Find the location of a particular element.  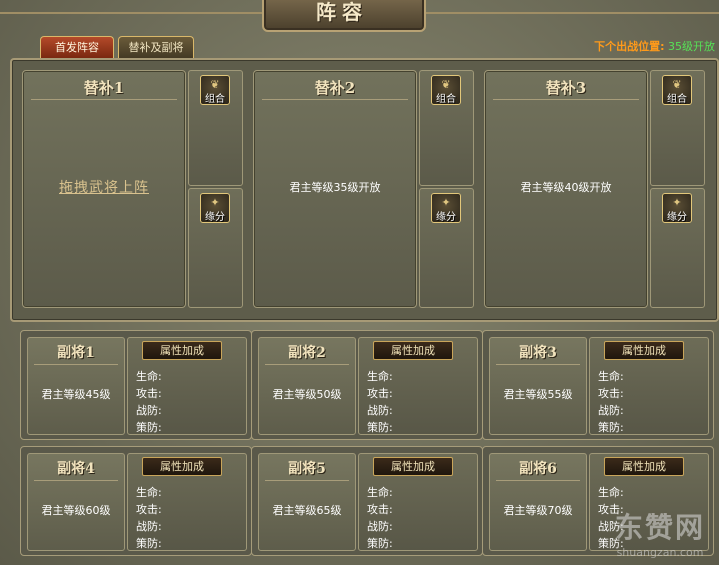

deputy-portrait-slot: 副将3 君主等级55级 is located at coordinates (538, 386).